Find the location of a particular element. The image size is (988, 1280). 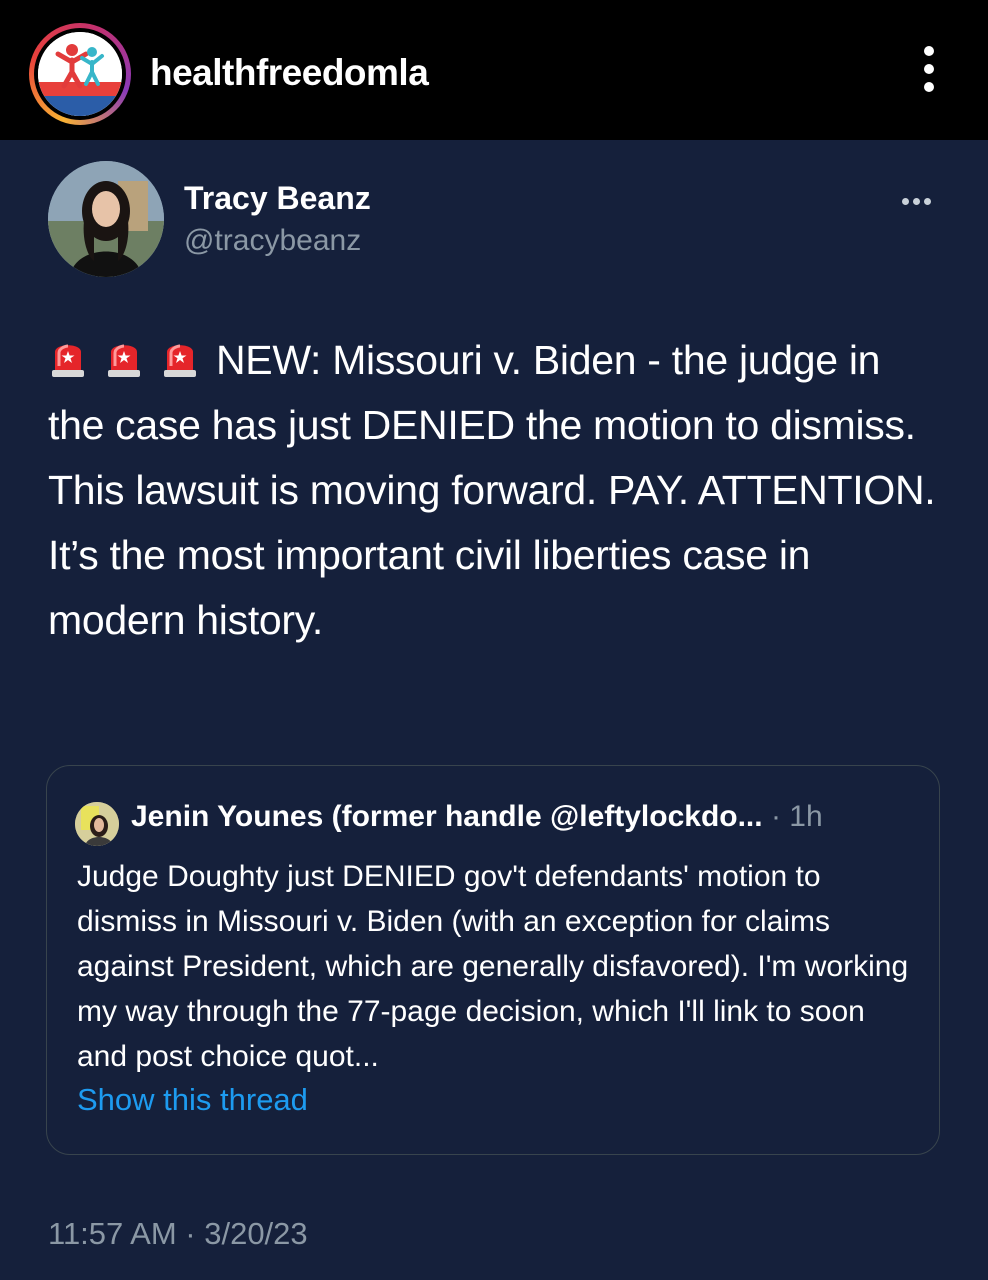

quoted-tweet-time: · 1h is located at coordinates (792, 816).